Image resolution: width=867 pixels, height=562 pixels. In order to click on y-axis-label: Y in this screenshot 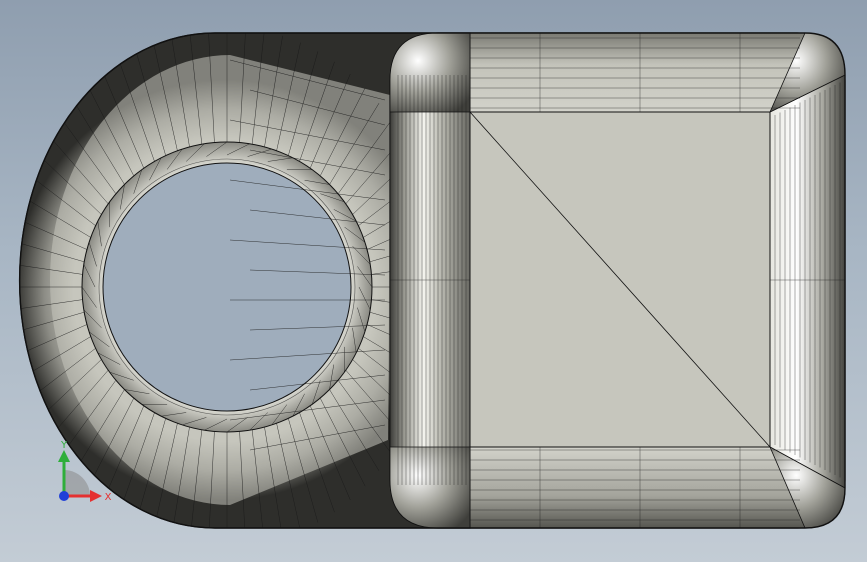, I will do `click(64, 445)`.